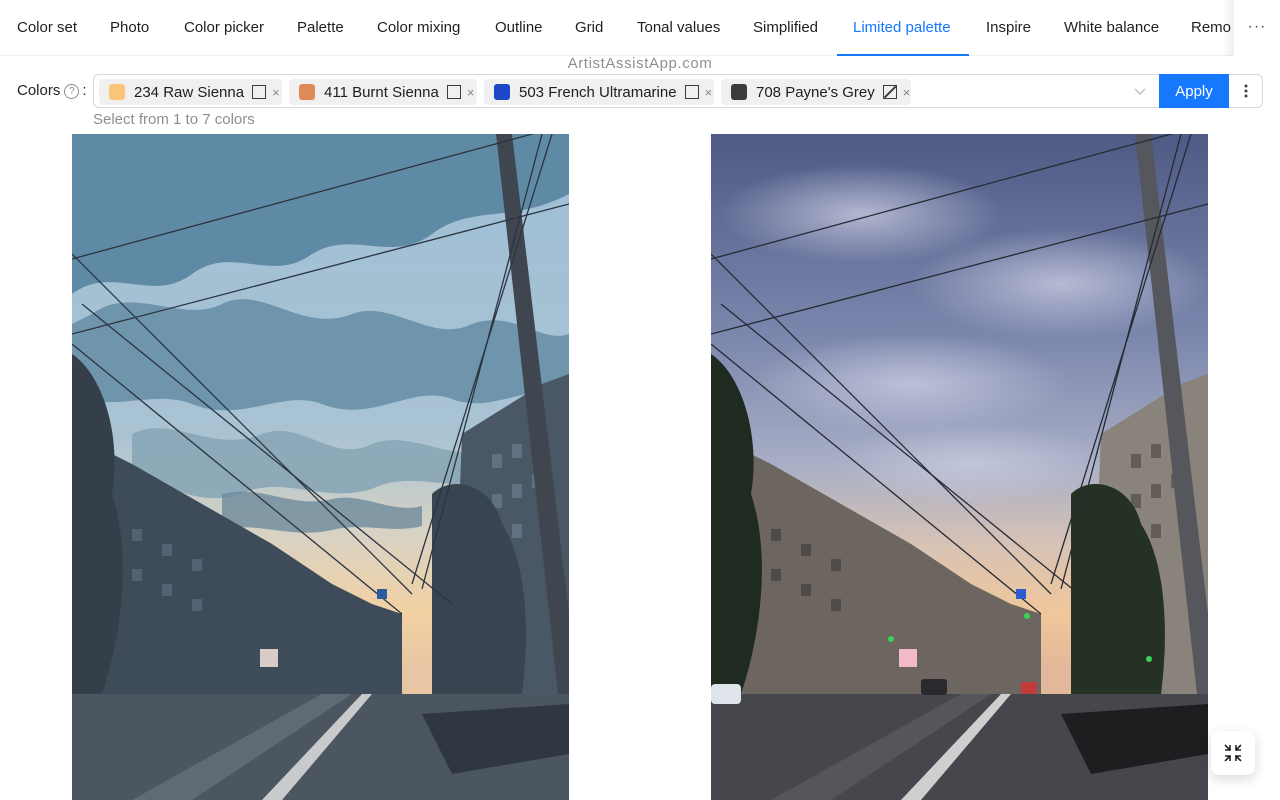 The image size is (1280, 800). I want to click on label-colon: :, so click(84, 90).